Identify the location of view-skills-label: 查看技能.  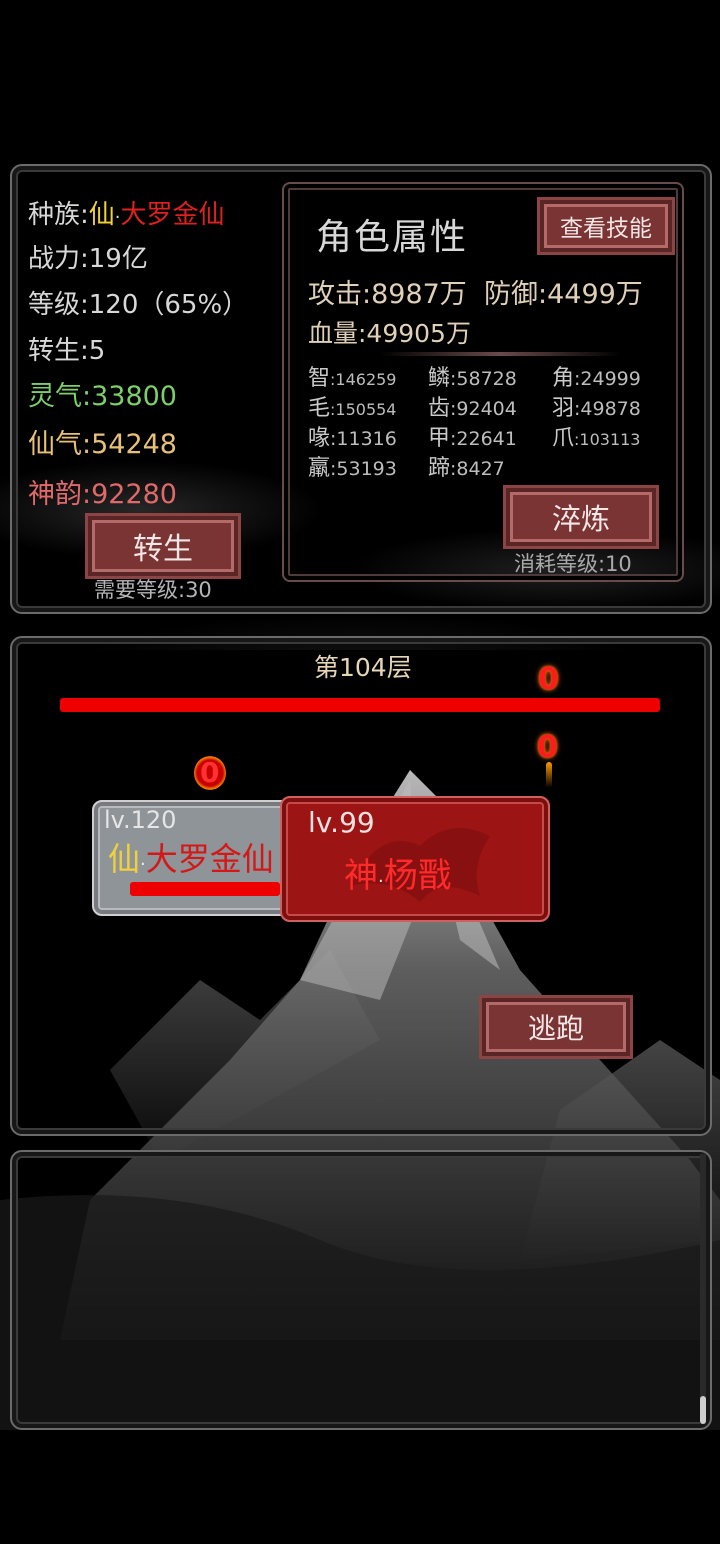
(606, 229).